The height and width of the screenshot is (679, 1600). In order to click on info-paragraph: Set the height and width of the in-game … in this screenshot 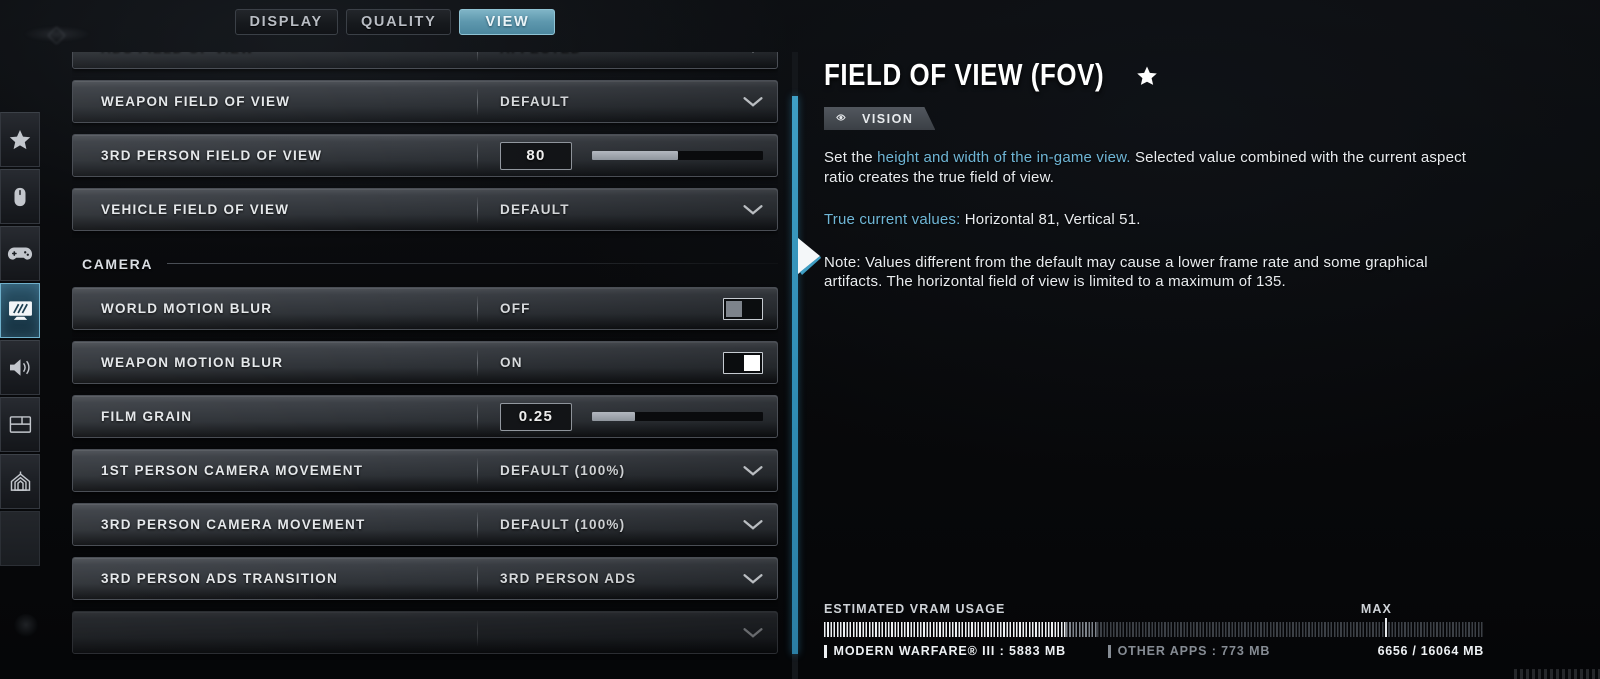, I will do `click(1155, 167)`.